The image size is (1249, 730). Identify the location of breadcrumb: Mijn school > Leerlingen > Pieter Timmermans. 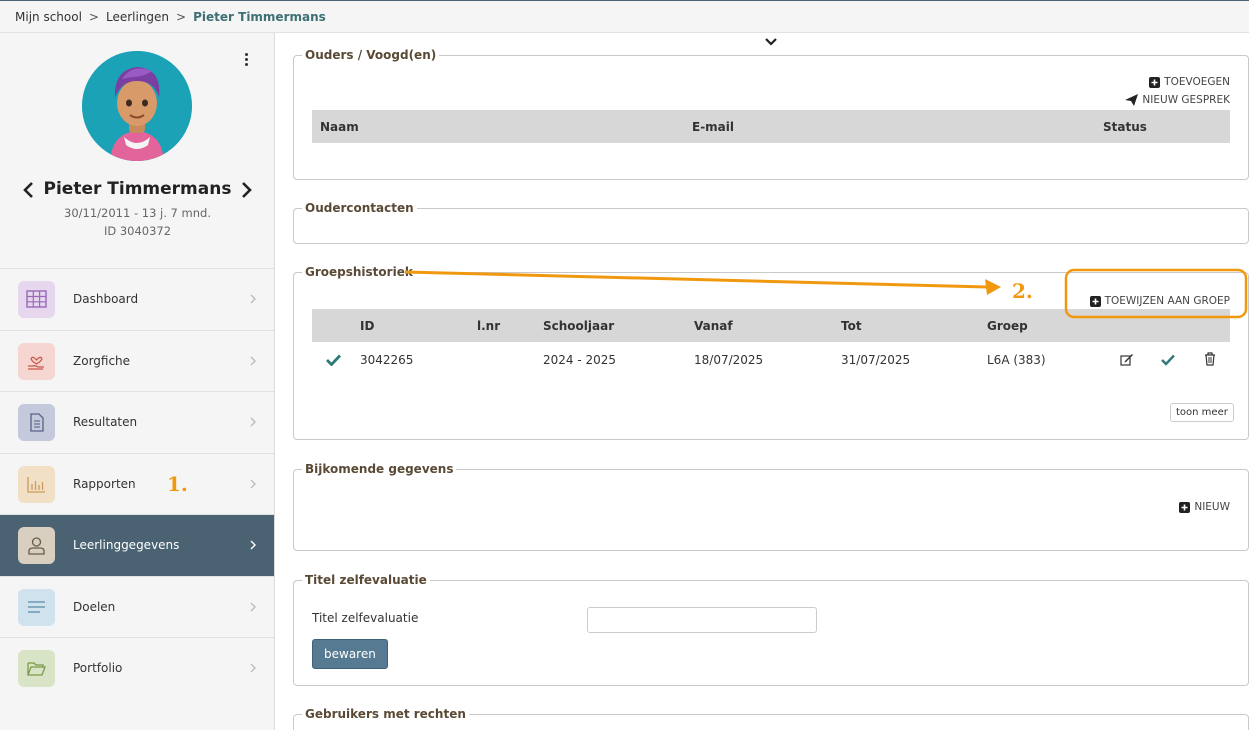
(170, 17).